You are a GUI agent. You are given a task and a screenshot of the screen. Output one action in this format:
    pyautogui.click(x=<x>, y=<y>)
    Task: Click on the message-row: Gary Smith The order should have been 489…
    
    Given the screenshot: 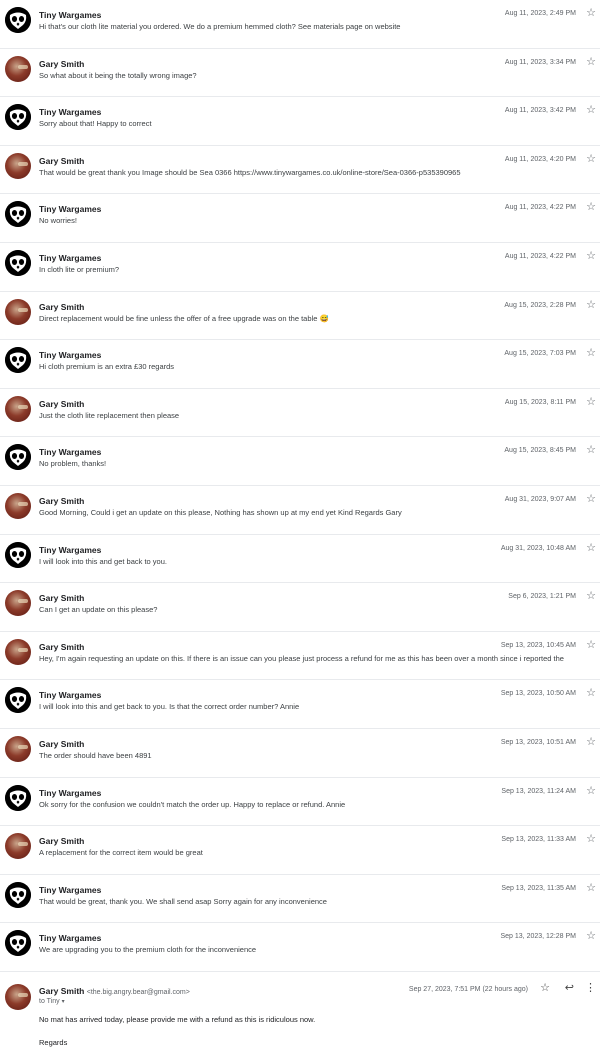 What is the action you would take?
    pyautogui.click(x=300, y=753)
    